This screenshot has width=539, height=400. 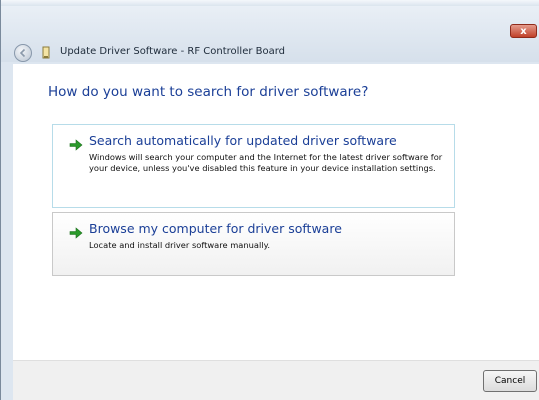 What do you see at coordinates (510, 381) in the screenshot?
I see `cancel-button: Cancel` at bounding box center [510, 381].